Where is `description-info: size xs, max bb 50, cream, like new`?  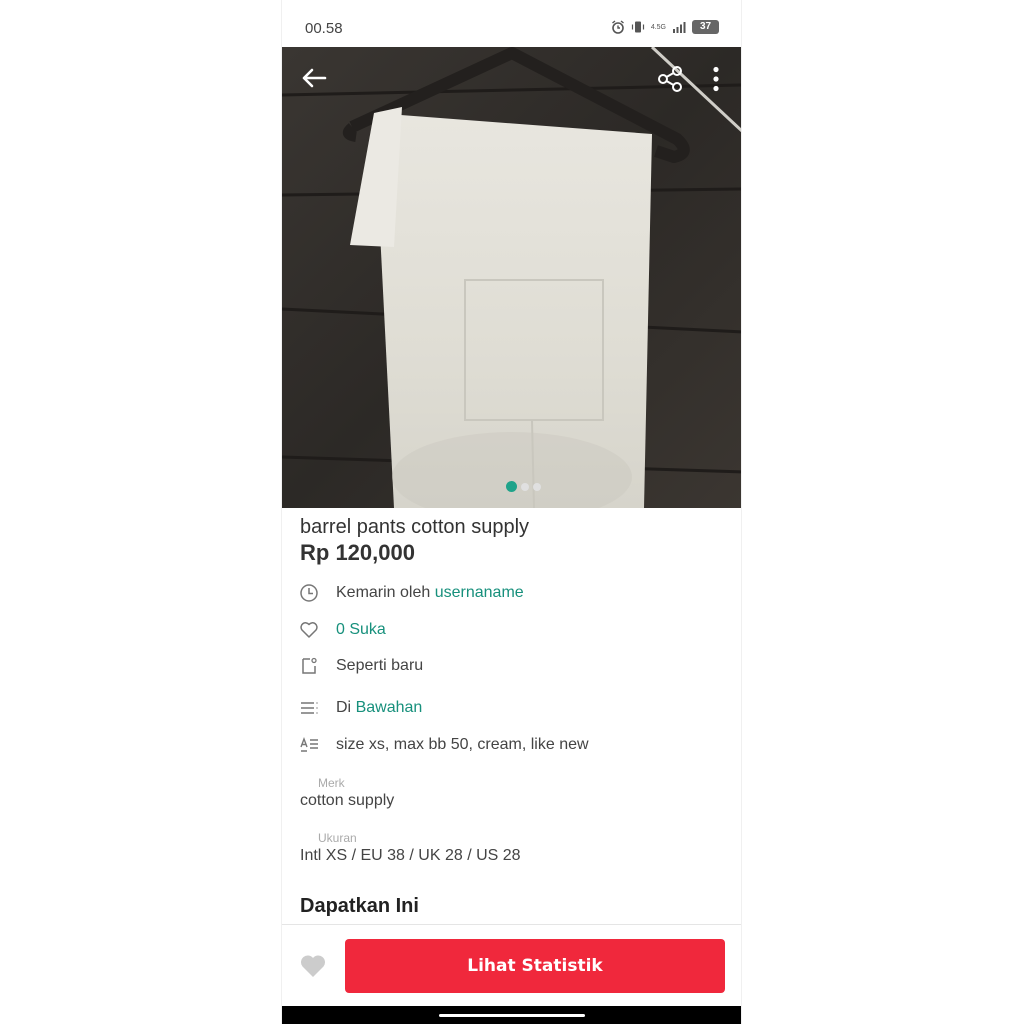
description-info: size xs, max bb 50, cream, like new is located at coordinates (443, 745).